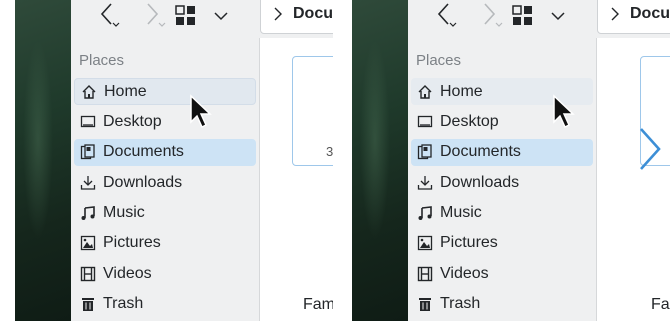 This screenshot has width=670, height=321. Describe the element at coordinates (650, 149) in the screenshot. I see `expand-arrow-icon` at that location.